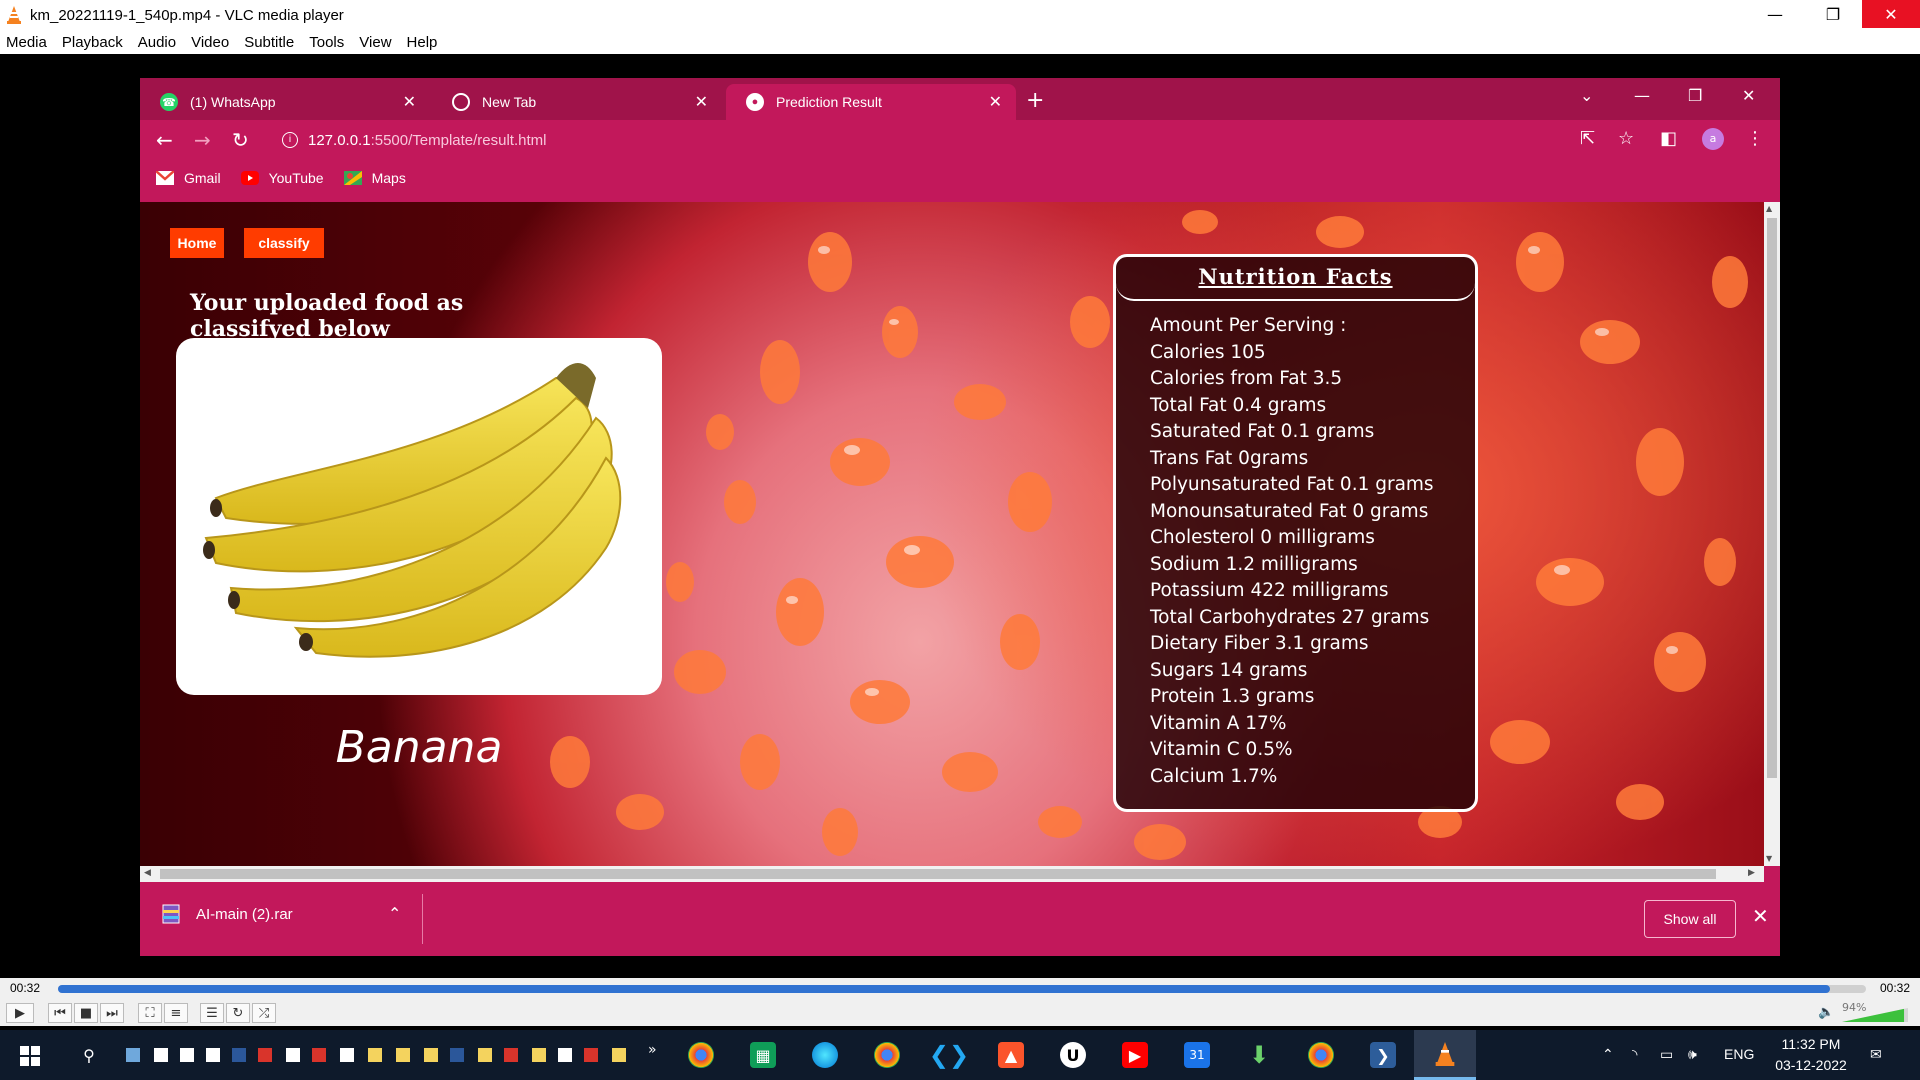 The width and height of the screenshot is (1920, 1080). Describe the element at coordinates (374, 178) in the screenshot. I see `bookmark-maps: Maps` at that location.